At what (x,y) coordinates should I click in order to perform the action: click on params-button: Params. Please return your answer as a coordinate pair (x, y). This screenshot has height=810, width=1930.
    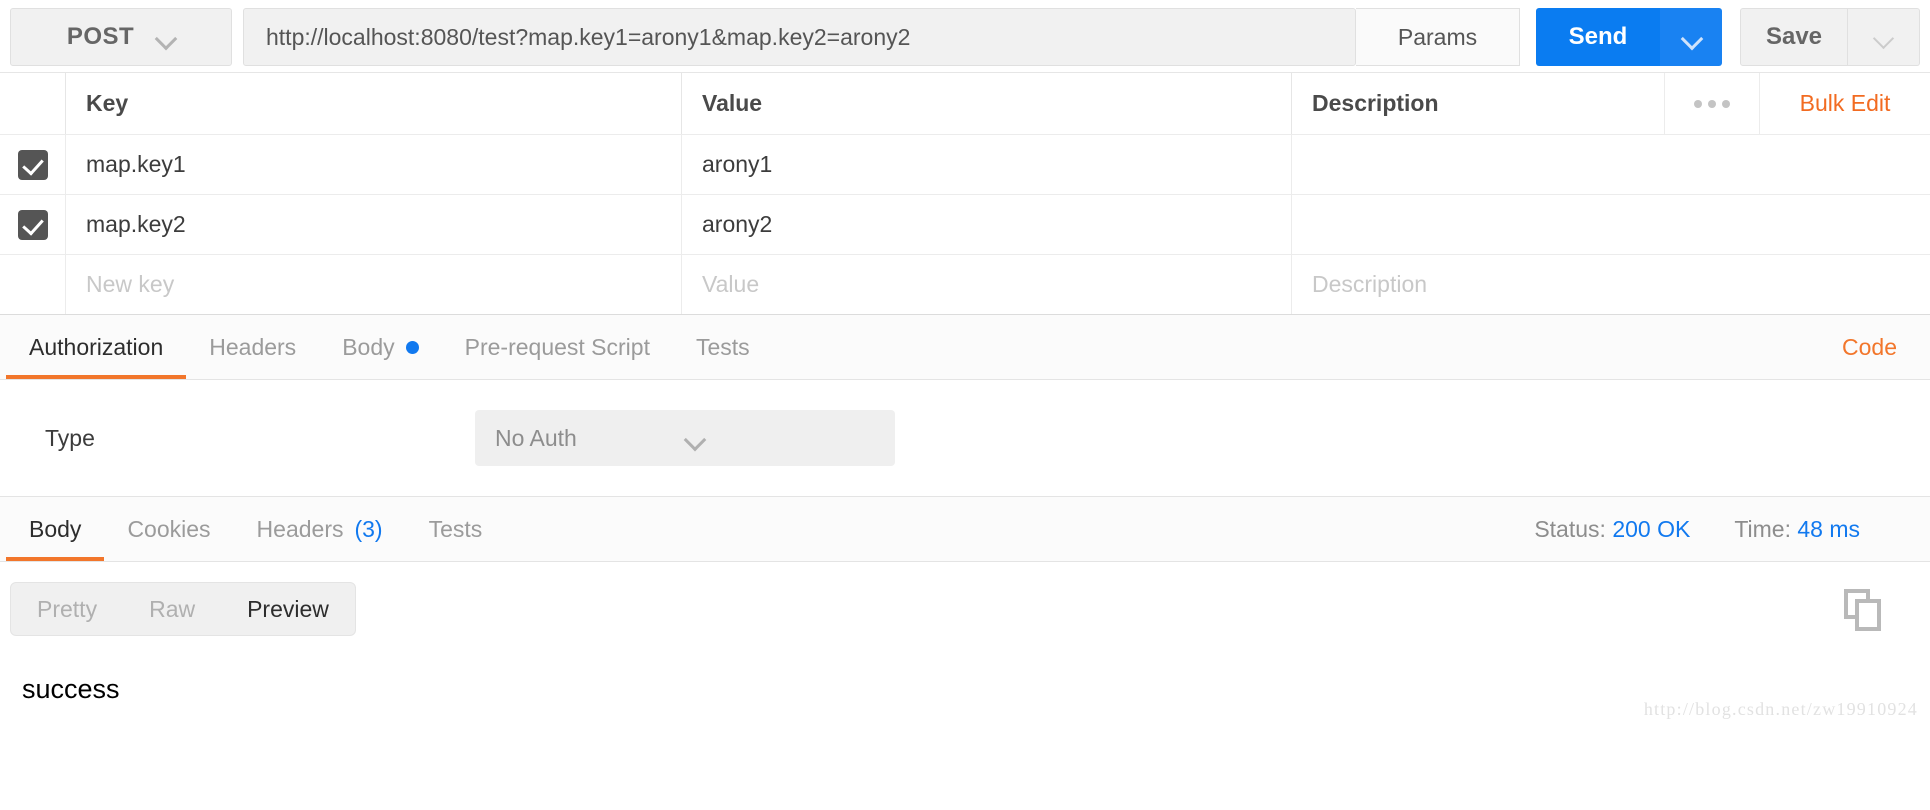
    Looking at the image, I should click on (1438, 37).